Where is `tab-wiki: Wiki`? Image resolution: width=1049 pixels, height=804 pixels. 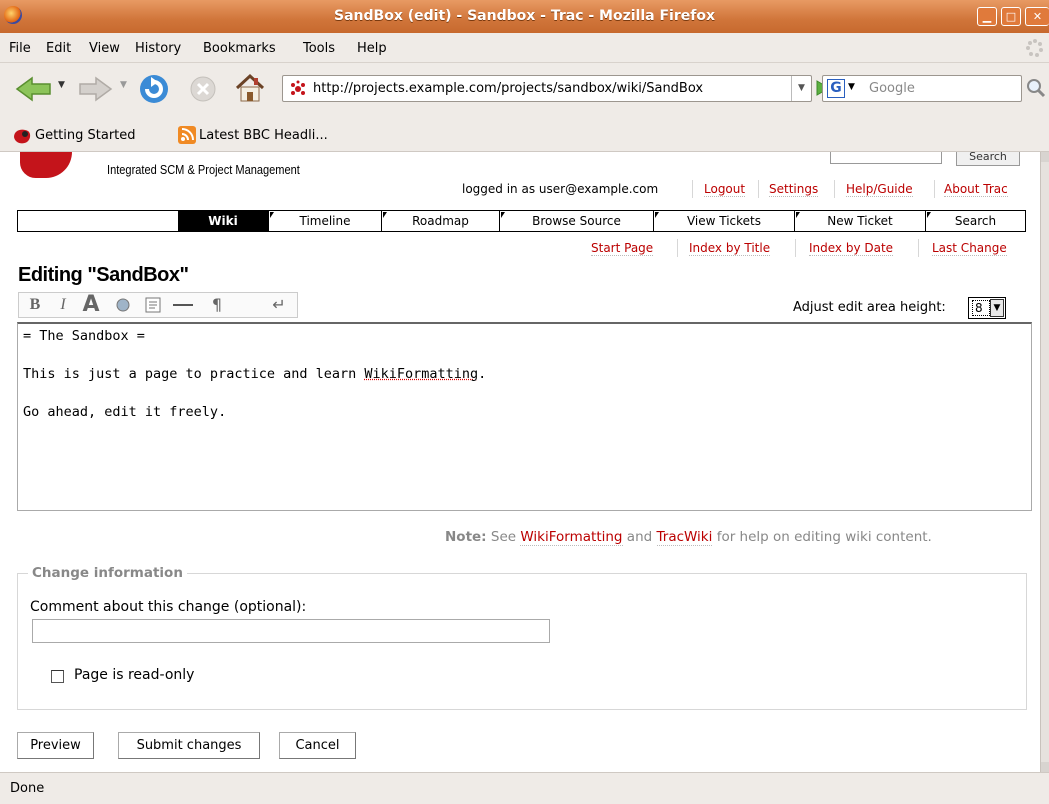
tab-wiki: Wiki is located at coordinates (223, 221).